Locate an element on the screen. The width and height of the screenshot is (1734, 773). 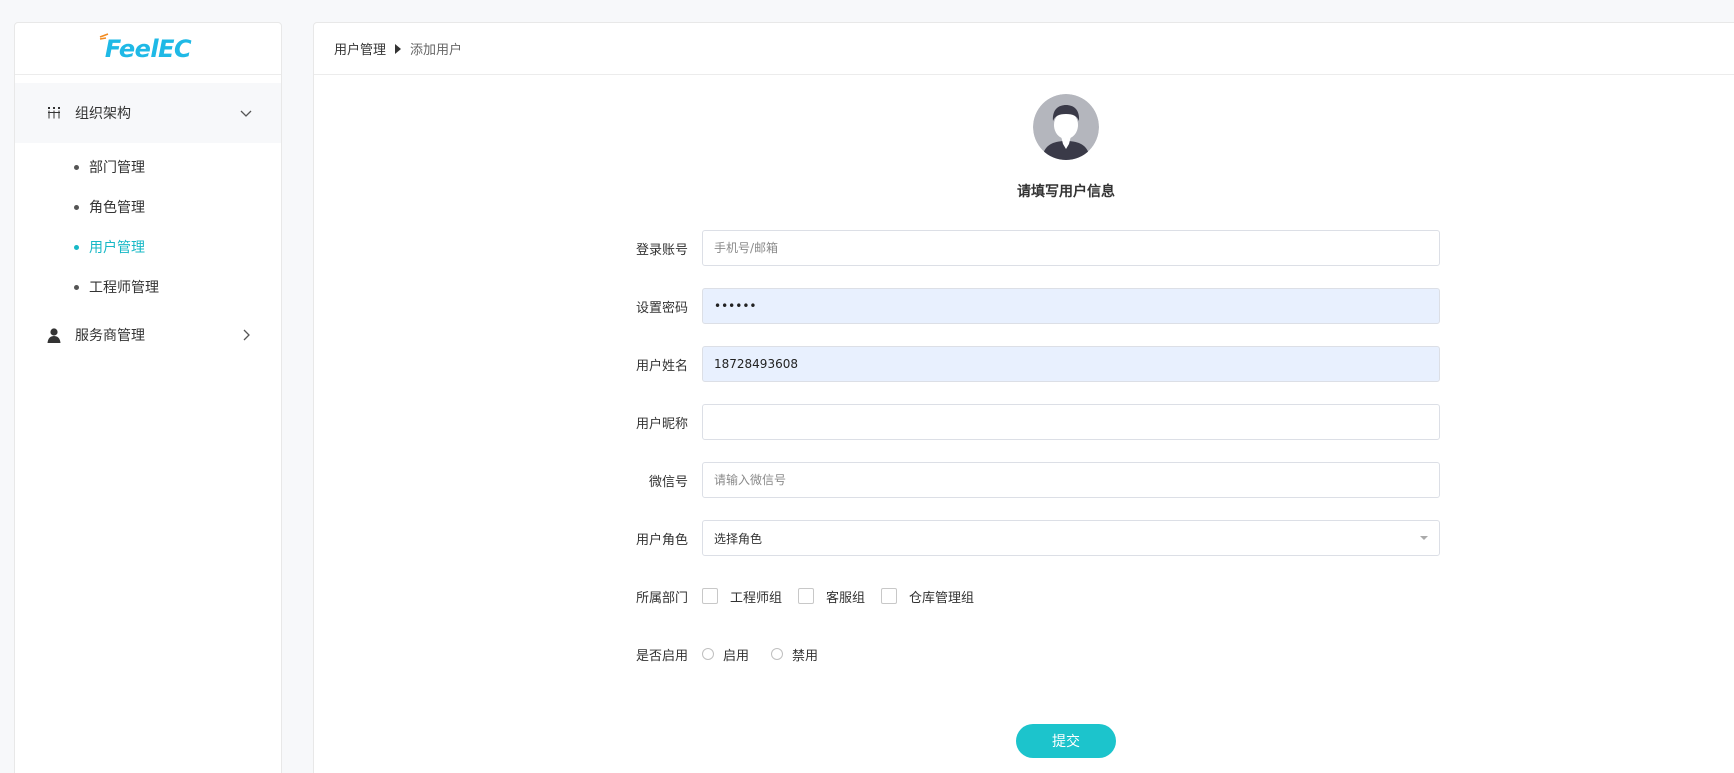
radio-label: 禁用 is located at coordinates (805, 656).